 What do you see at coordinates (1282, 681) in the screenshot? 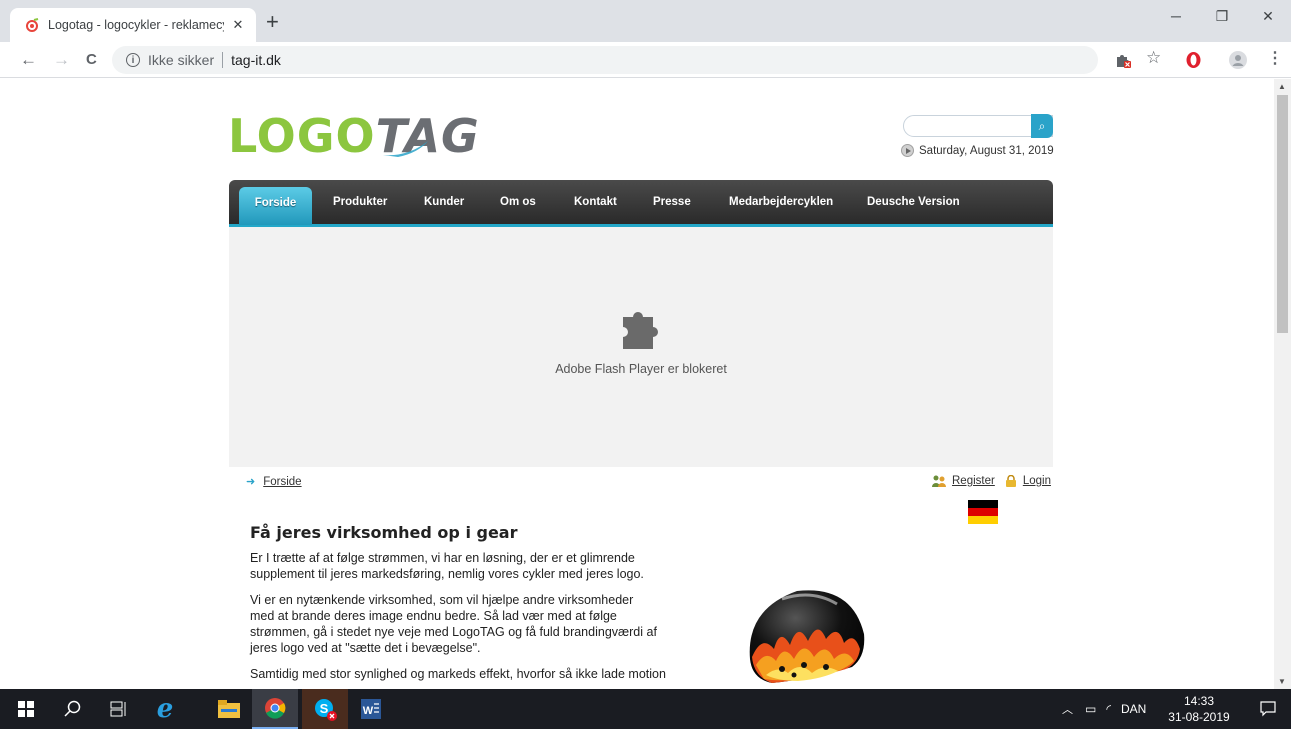
I see `scroll-down-icon: ▼` at bounding box center [1282, 681].